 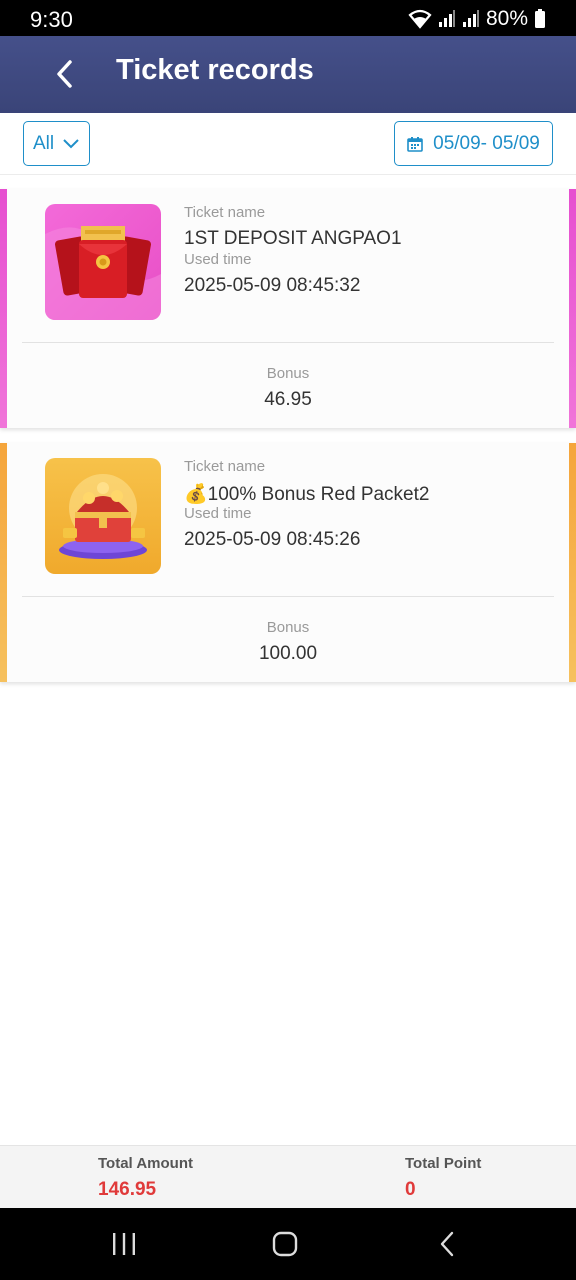 I want to click on back-button, so click(x=64, y=74).